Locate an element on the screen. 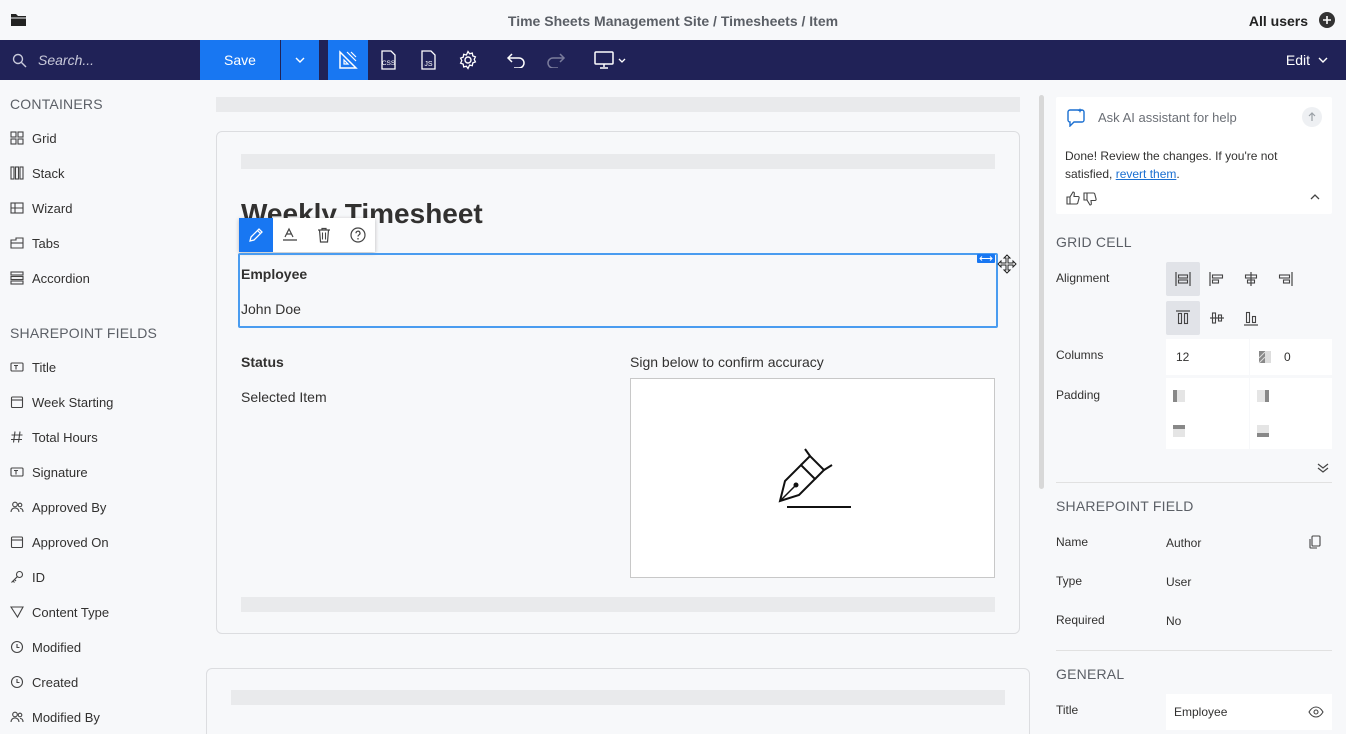  js-editor-button: JS is located at coordinates (428, 60).